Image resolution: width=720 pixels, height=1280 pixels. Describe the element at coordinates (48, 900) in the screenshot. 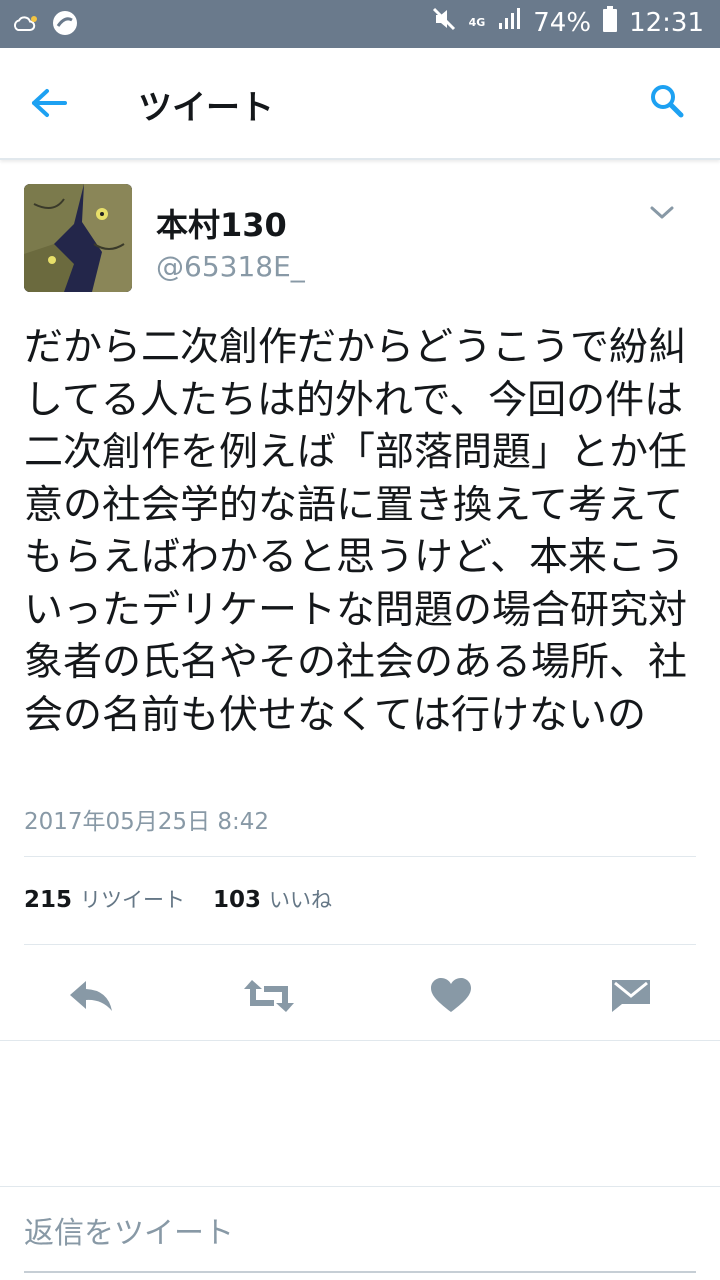

I see `retweet-count: 215` at that location.